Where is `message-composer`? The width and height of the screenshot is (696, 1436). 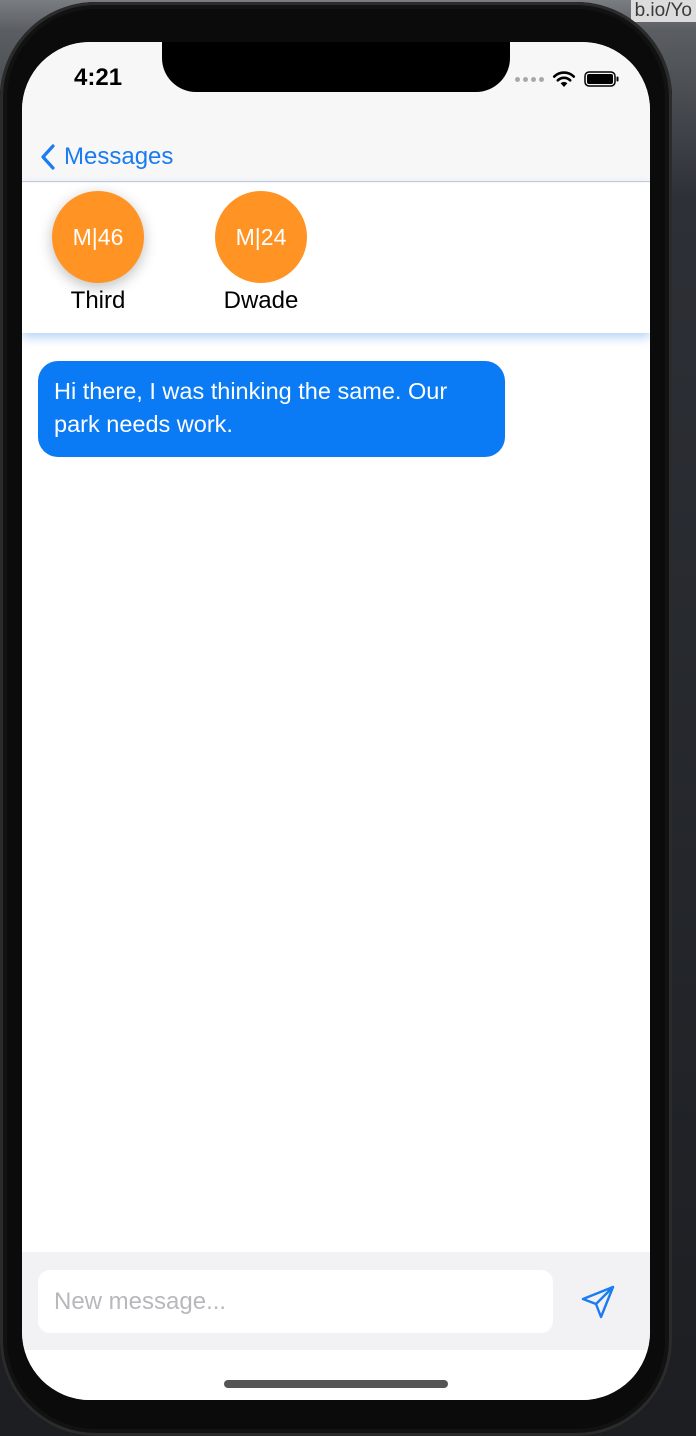 message-composer is located at coordinates (336, 1301).